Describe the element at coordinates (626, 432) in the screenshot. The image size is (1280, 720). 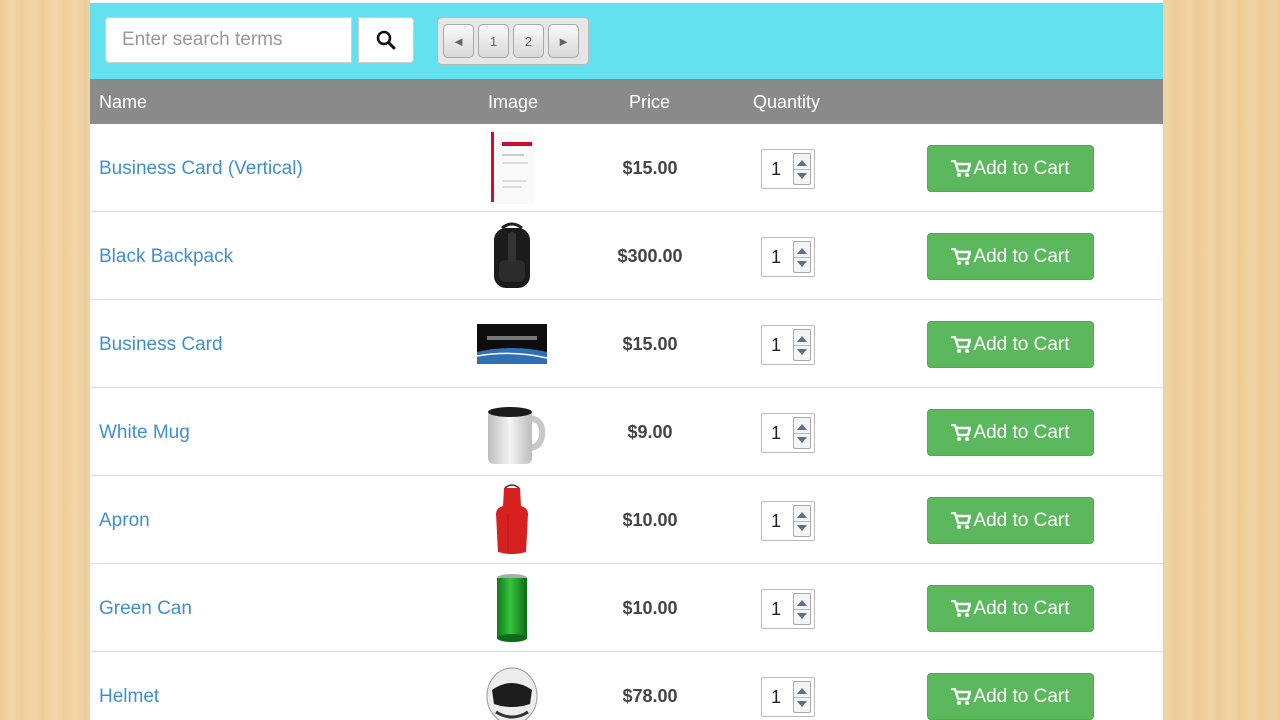
I see `table-row: White Mug $9.00 1 Add to Cart` at that location.